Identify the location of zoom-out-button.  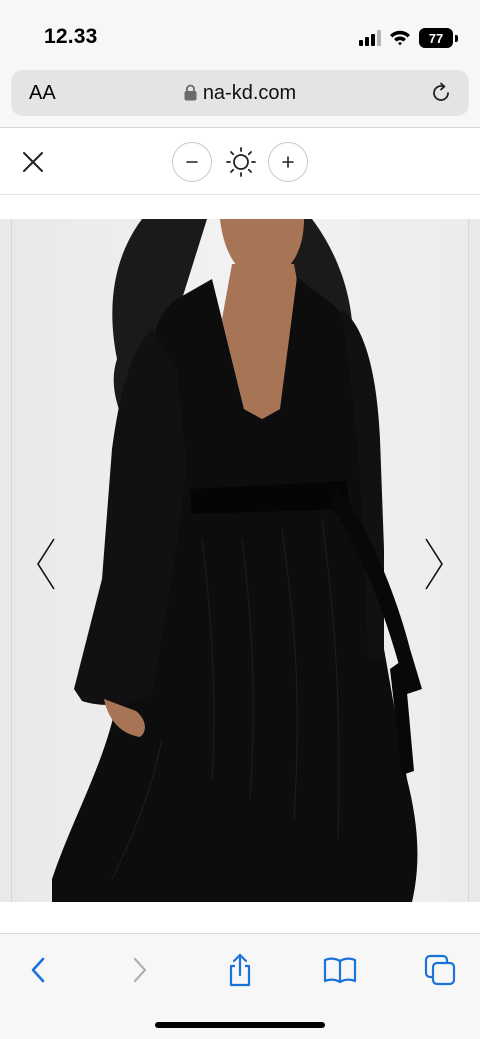
(192, 162).